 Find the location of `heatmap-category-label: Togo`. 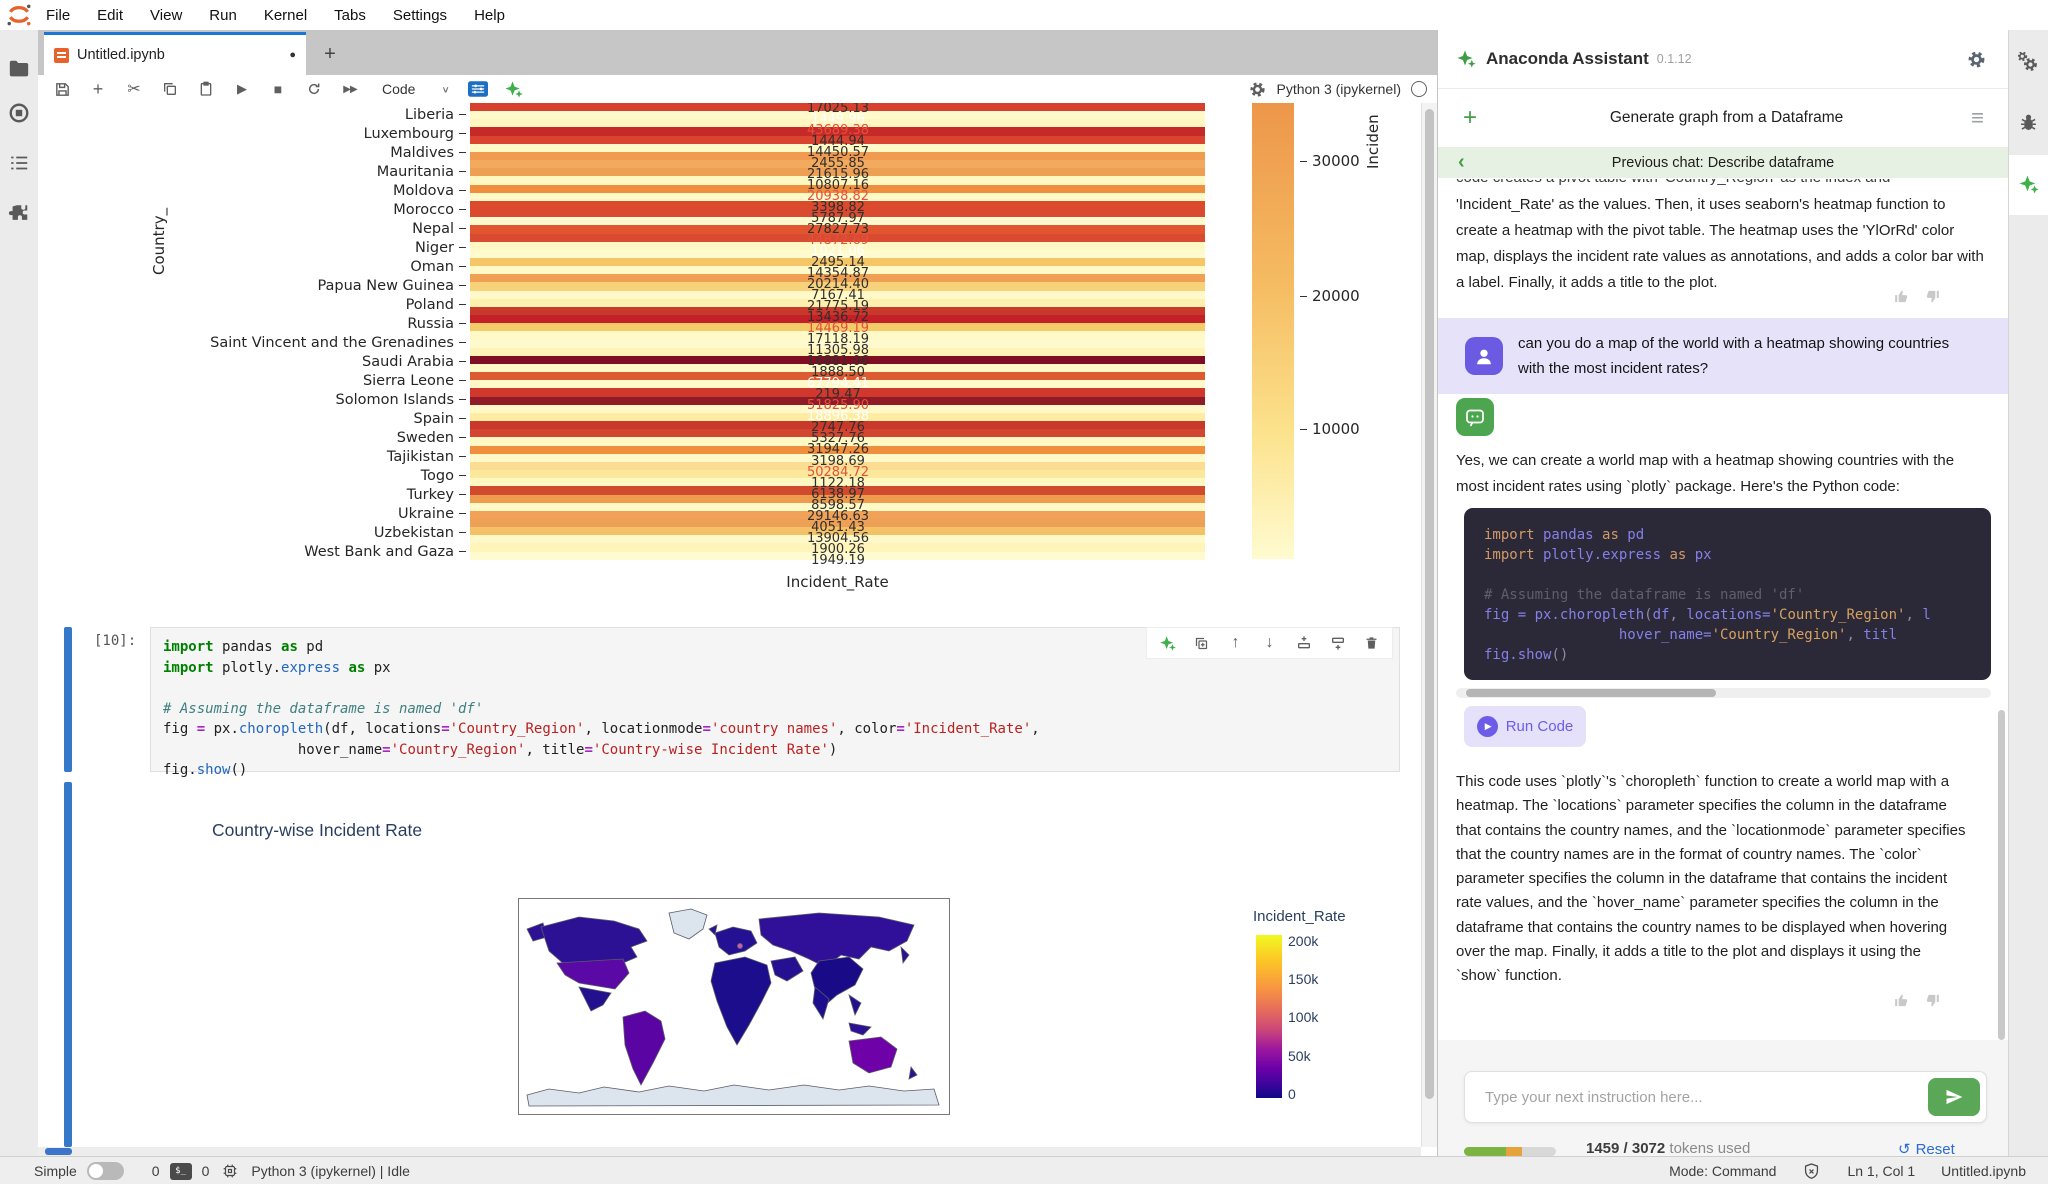

heatmap-category-label: Togo is located at coordinates (318, 475).